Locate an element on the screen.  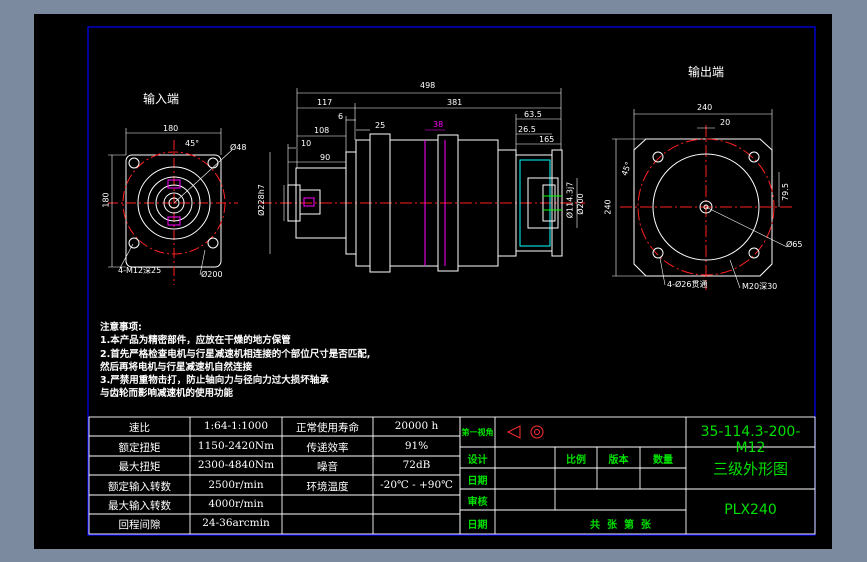
spec-value: 24-36arcmin is located at coordinates (236, 523).